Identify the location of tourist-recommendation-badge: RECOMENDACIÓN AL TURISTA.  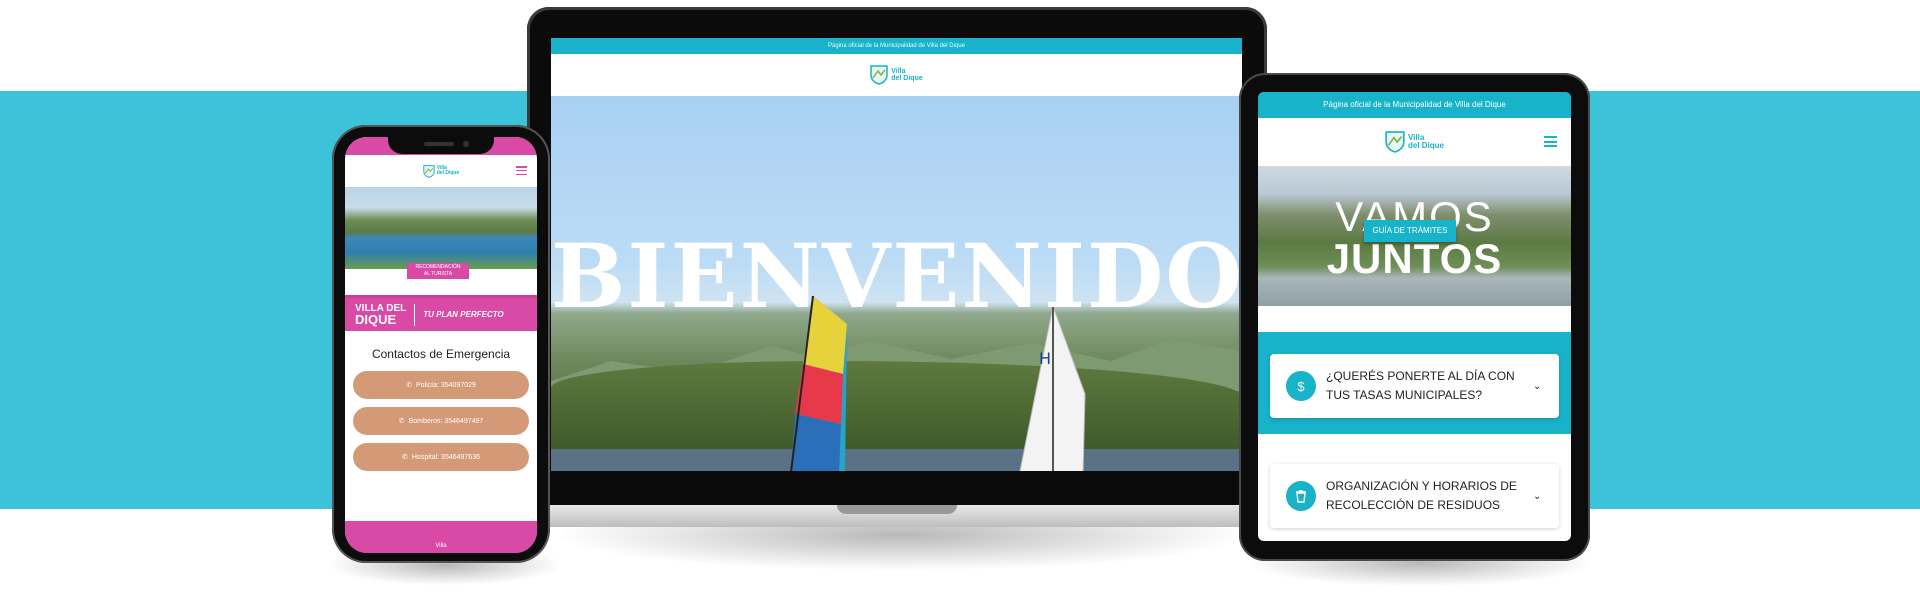
(438, 271).